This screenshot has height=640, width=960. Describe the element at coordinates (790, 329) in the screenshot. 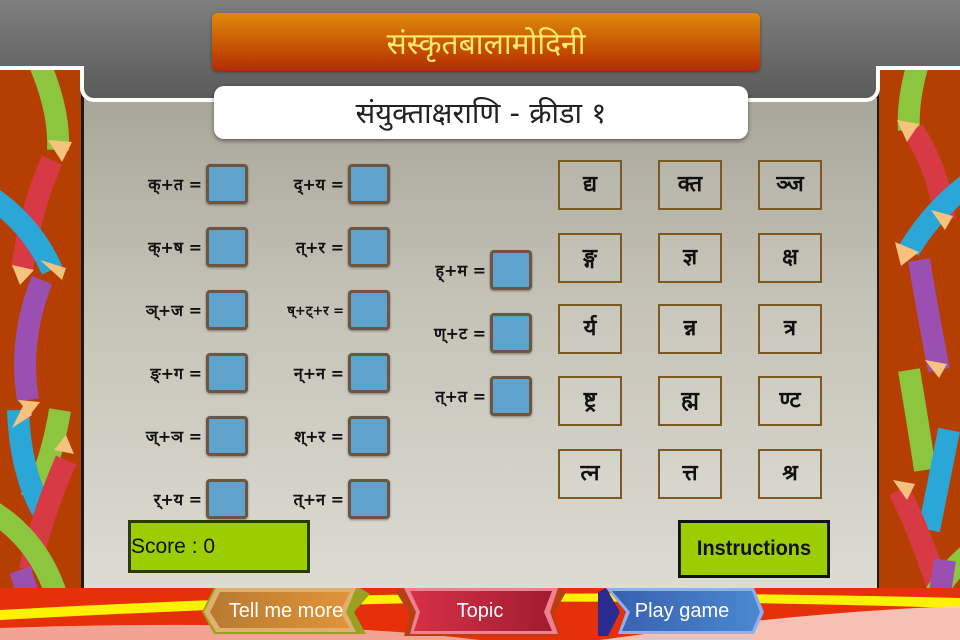

I see `conjunct-tile: त्र` at that location.